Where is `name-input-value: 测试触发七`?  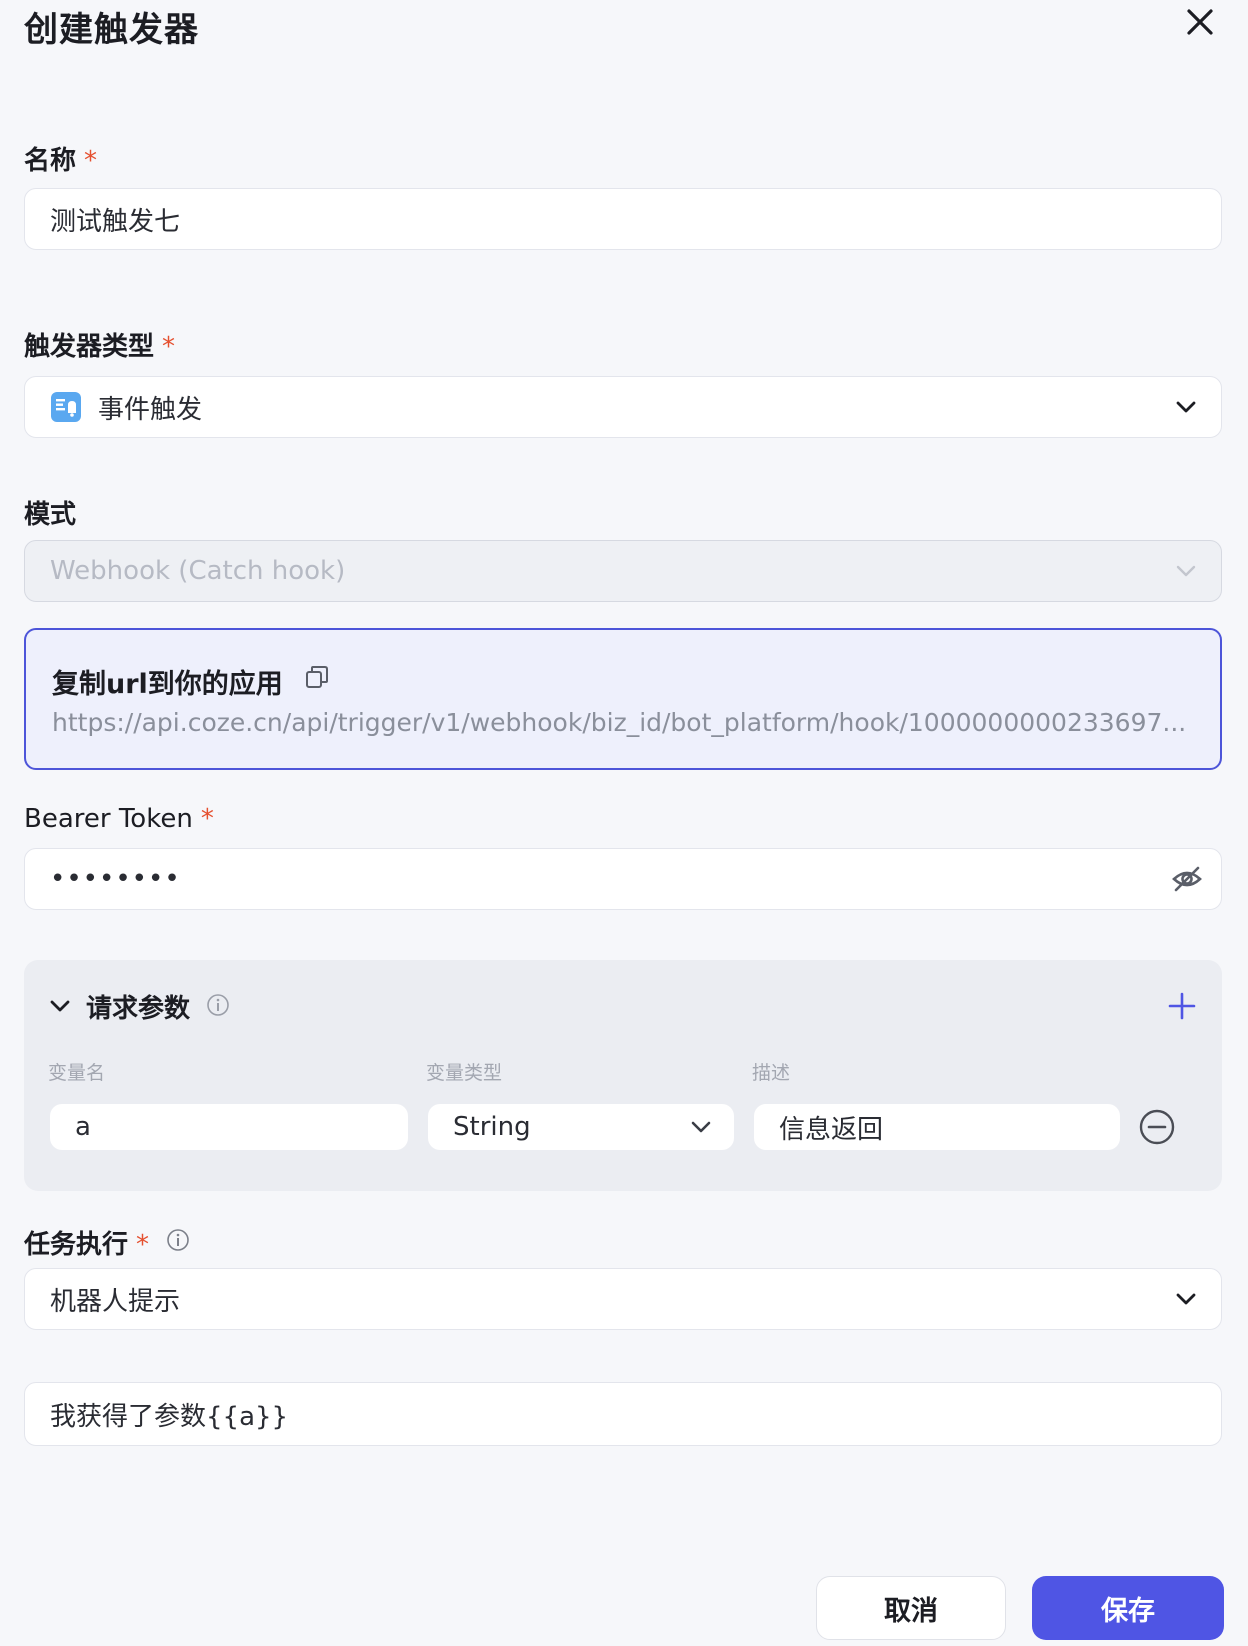
name-input-value: 测试触发七 is located at coordinates (115, 221).